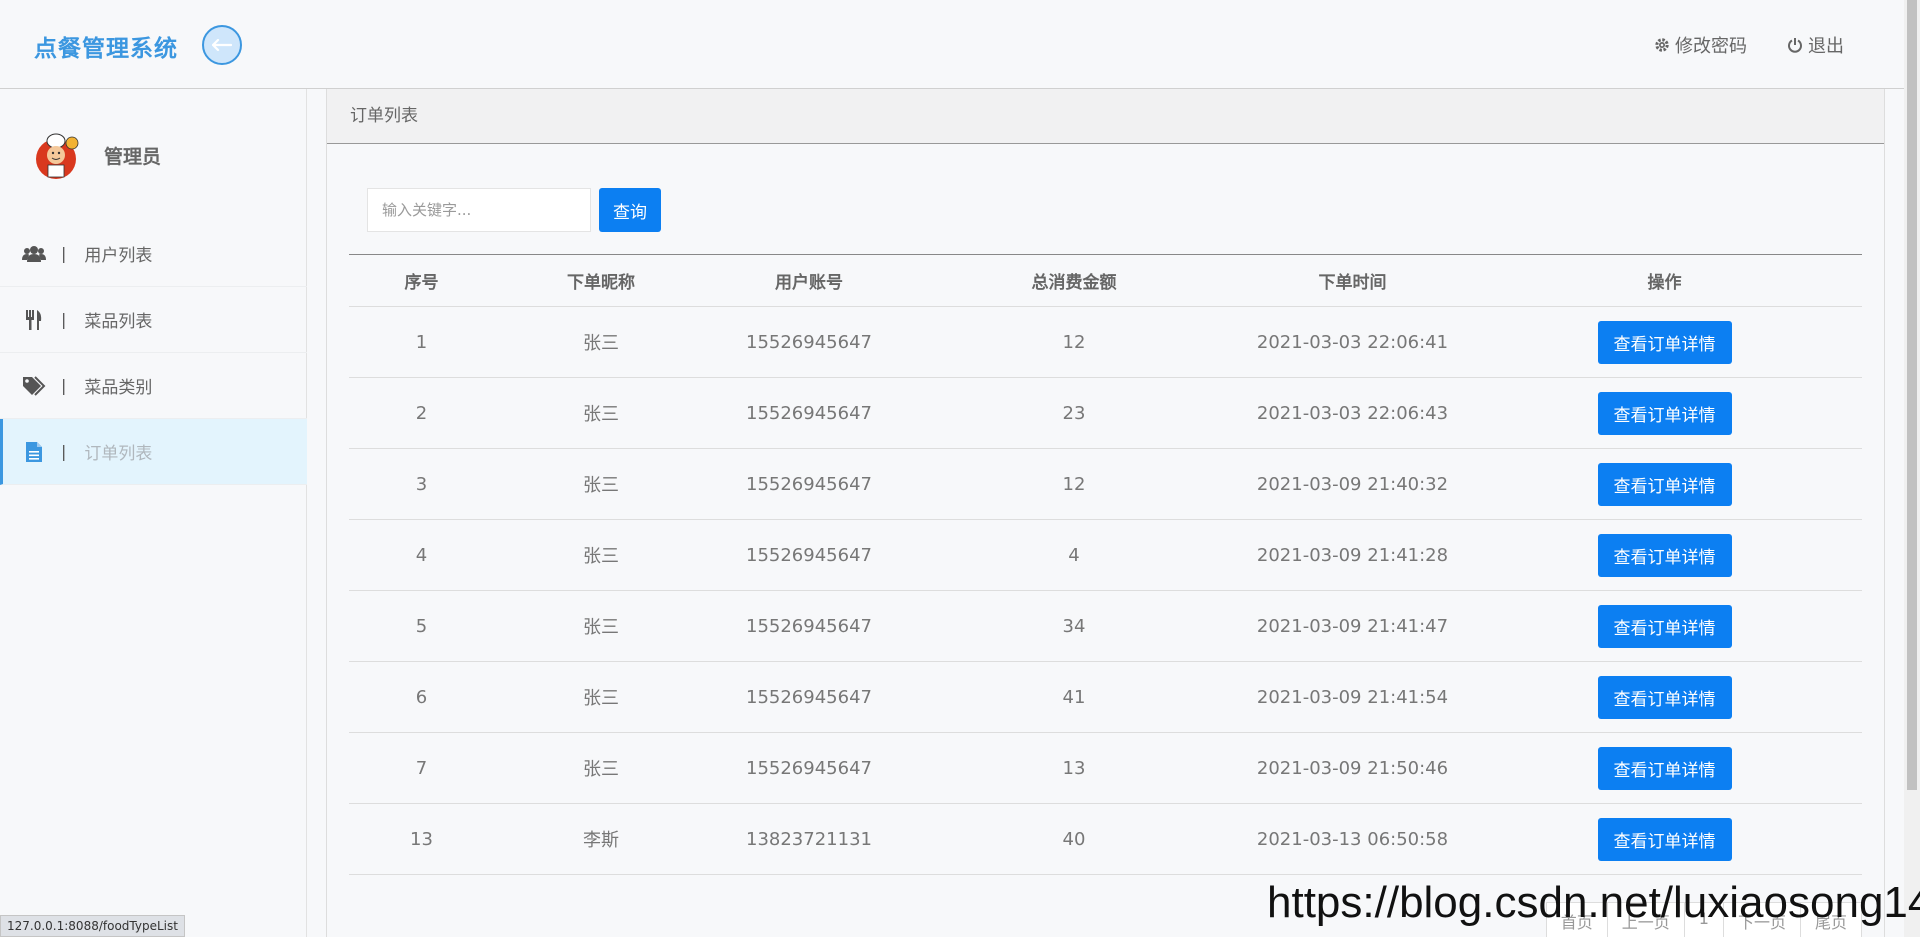 The height and width of the screenshot is (937, 1920). I want to click on cell-total: 13, so click(1074, 768).